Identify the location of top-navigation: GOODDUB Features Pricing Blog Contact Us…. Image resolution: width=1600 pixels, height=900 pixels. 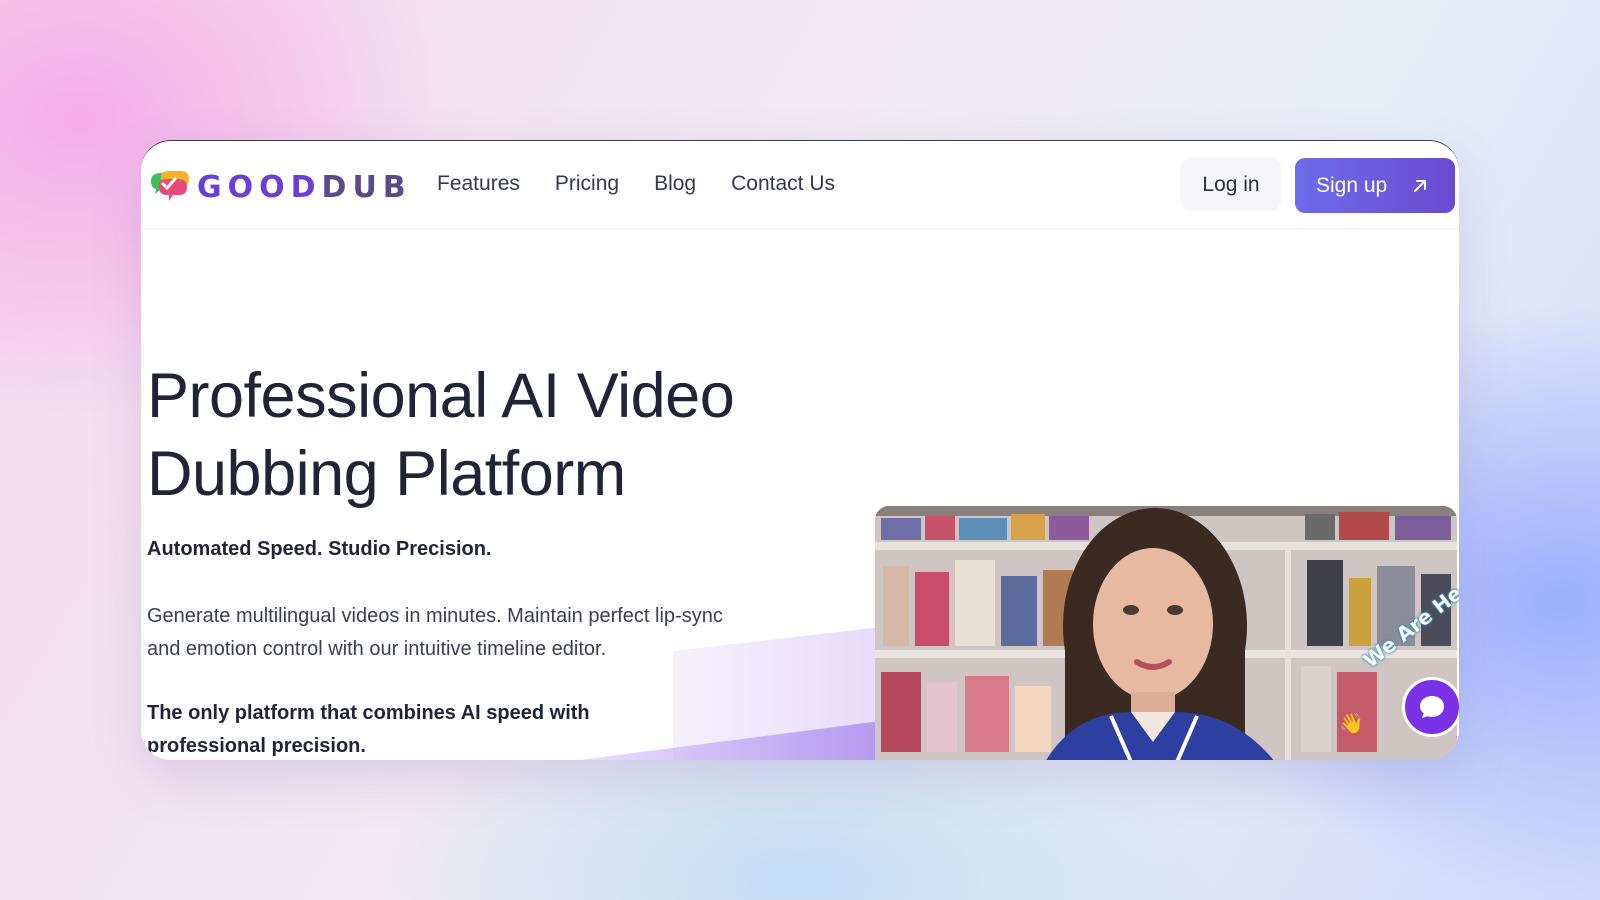
(800, 185).